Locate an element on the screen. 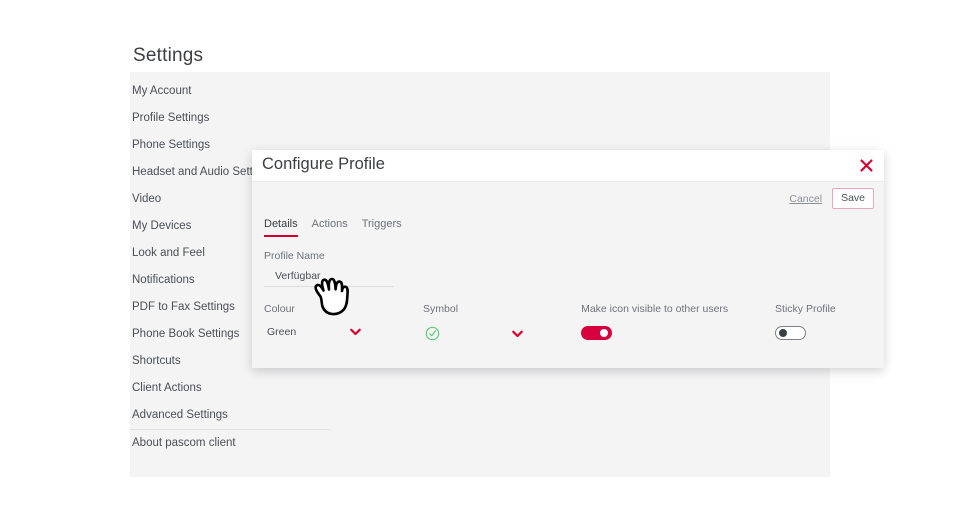 The image size is (960, 520). profile-name-input is located at coordinates (329, 278).